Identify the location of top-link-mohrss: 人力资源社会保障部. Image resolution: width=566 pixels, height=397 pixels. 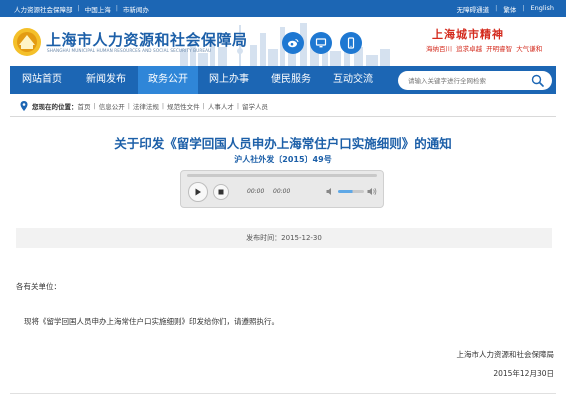
(43, 9).